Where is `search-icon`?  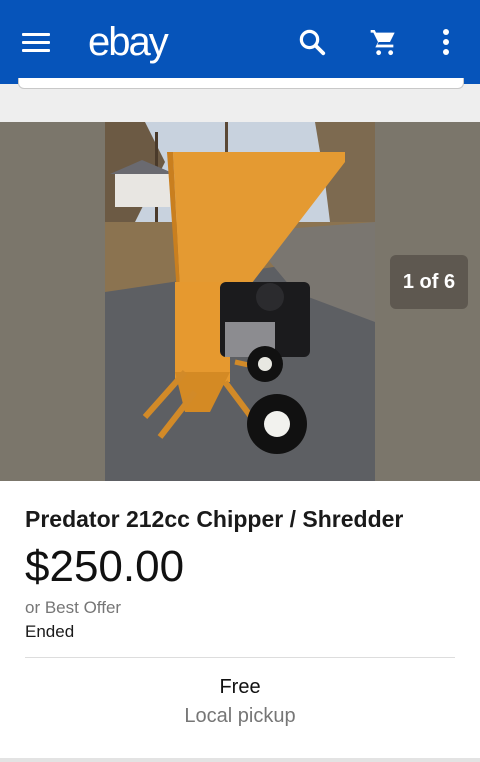 search-icon is located at coordinates (312, 42).